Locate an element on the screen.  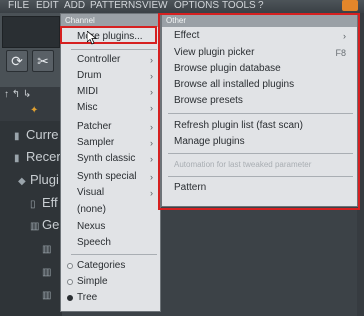
channel-header: Channel is located at coordinates (110, 20).